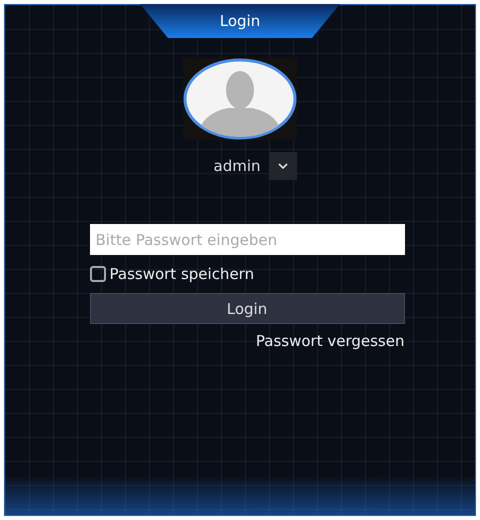 The height and width of the screenshot is (520, 480). I want to click on chevron-down-icon, so click(283, 166).